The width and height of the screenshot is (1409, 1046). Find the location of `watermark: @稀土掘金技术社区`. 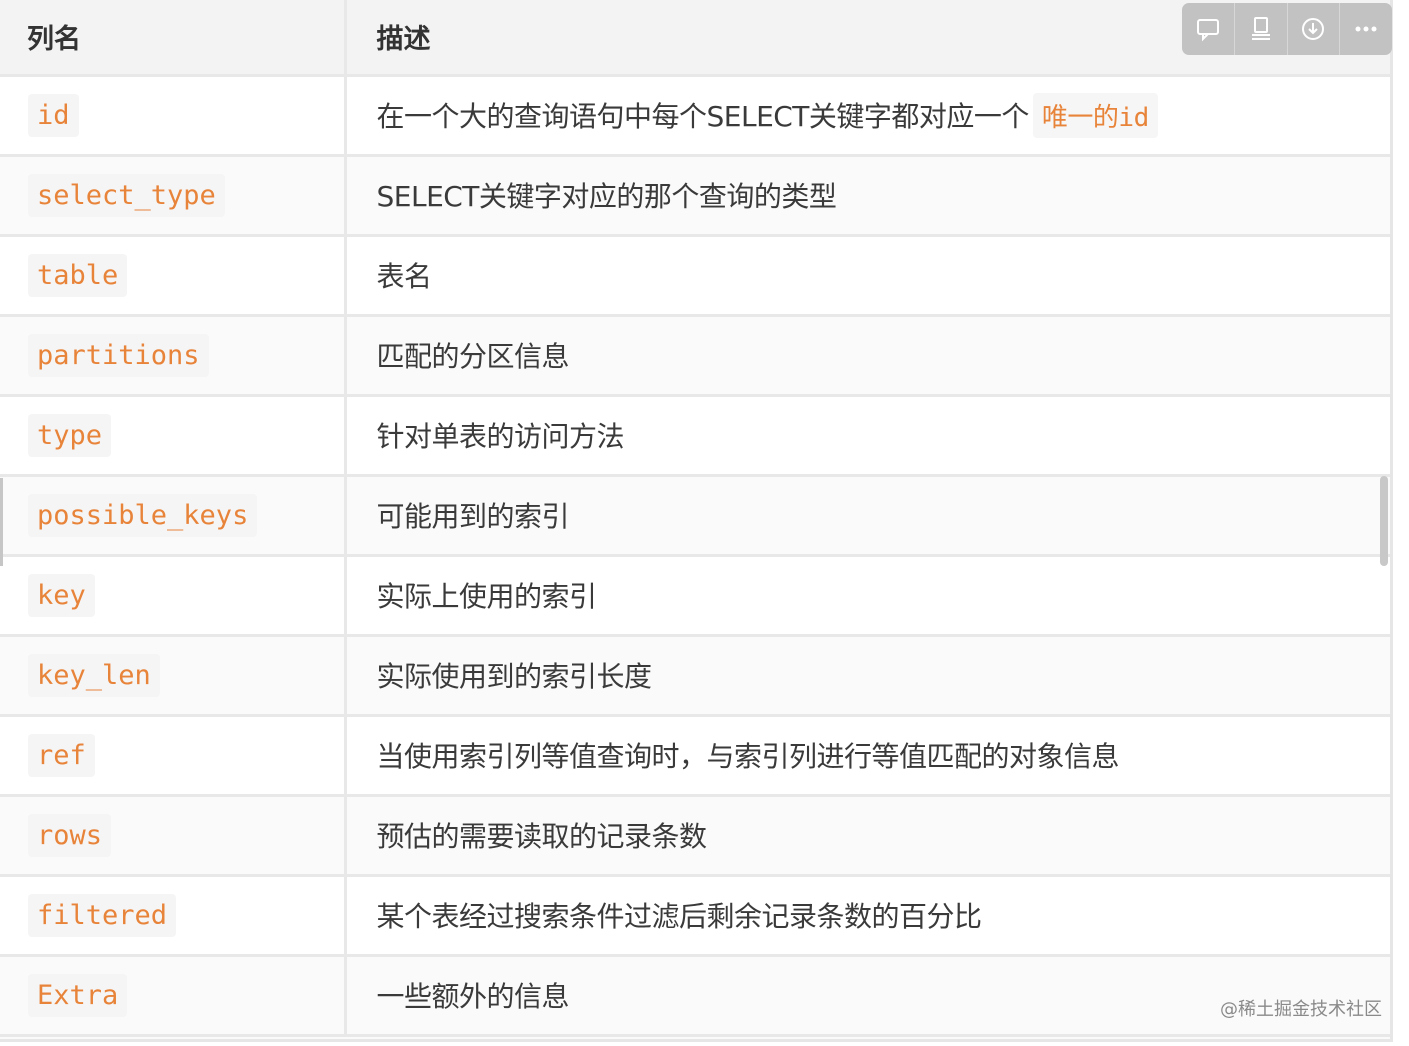

watermark: @稀土掘金技术社区 is located at coordinates (1301, 1009).